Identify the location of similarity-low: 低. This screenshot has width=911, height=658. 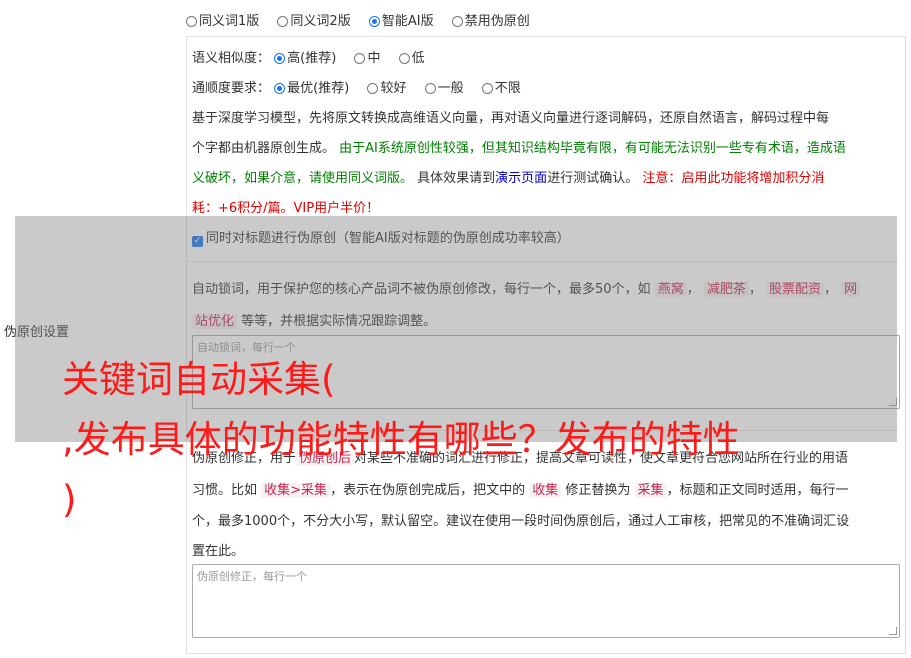
(411, 58).